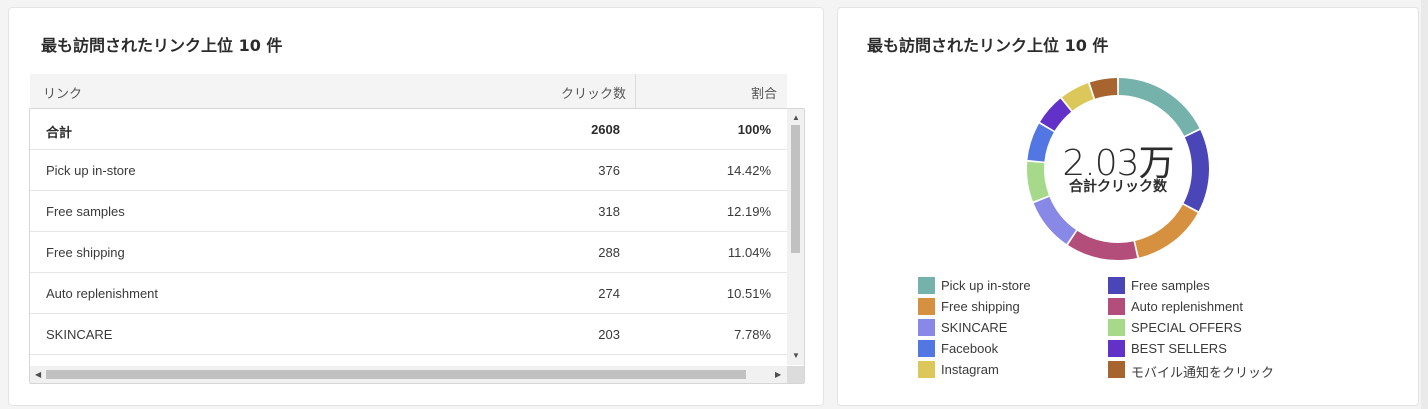  I want to click on row-clicks: 318, so click(609, 211).